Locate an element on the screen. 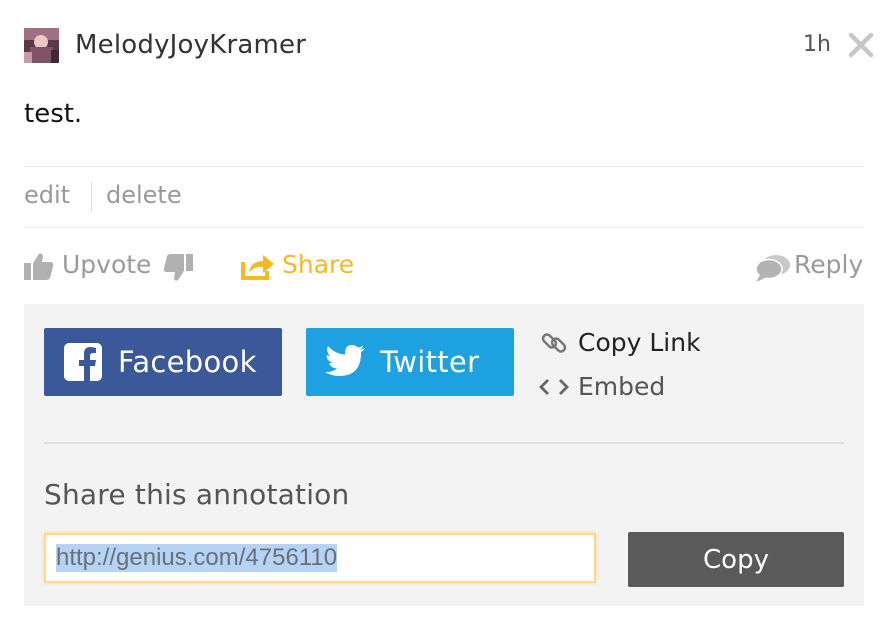  copy-link-label: Copy Link is located at coordinates (639, 342).